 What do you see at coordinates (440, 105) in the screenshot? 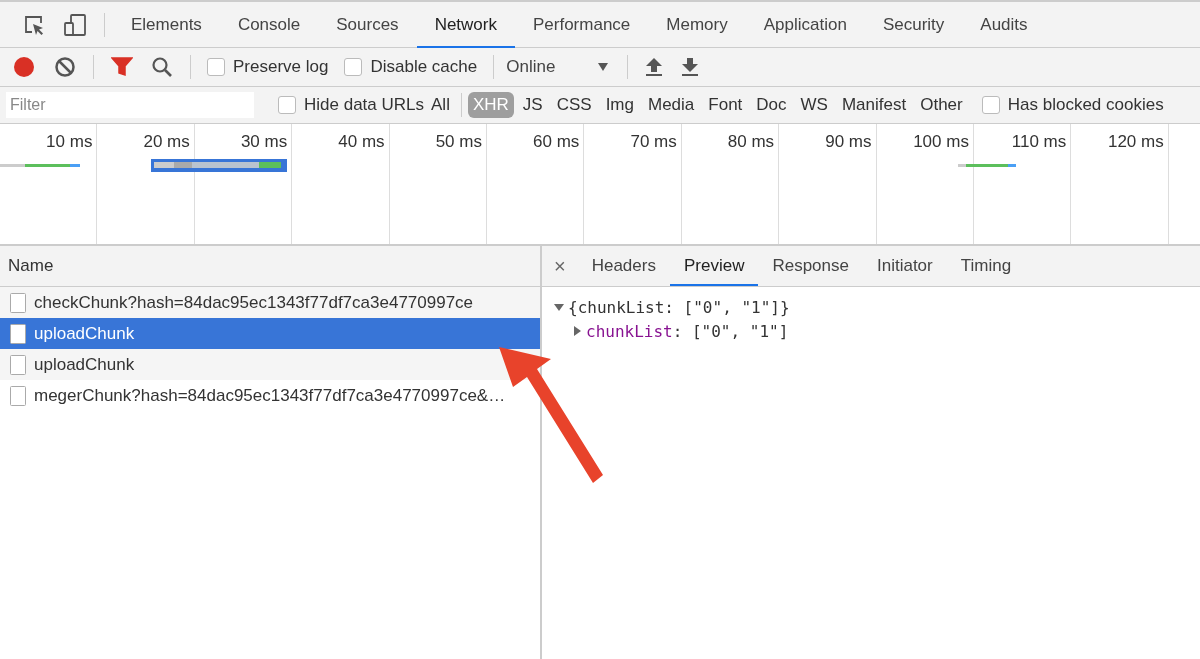
I see `type-filter: All` at bounding box center [440, 105].